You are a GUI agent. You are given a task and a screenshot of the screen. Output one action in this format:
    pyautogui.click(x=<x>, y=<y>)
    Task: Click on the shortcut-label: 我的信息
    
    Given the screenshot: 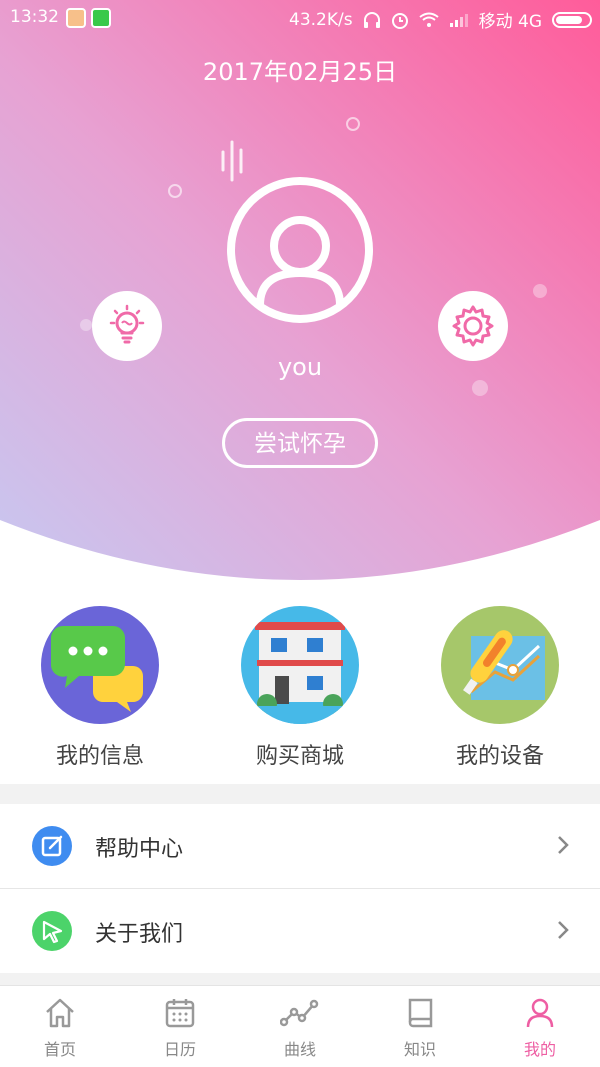 What is the action you would take?
    pyautogui.click(x=99, y=756)
    